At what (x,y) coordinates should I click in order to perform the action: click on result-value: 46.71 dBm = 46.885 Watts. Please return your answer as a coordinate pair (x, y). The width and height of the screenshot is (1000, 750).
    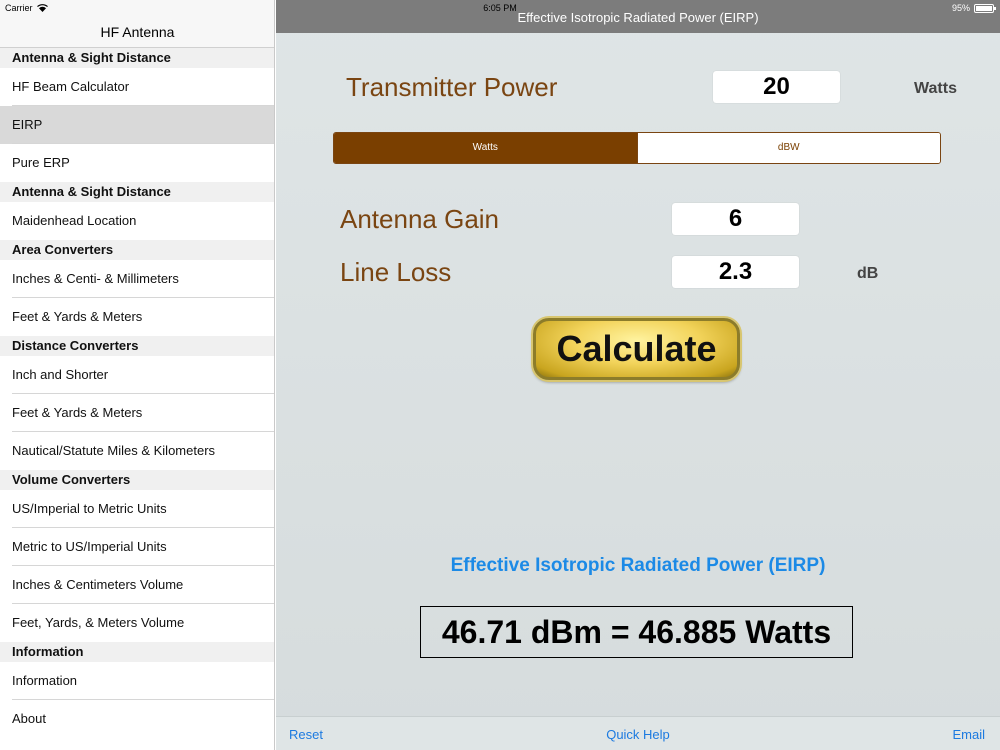
    Looking at the image, I should click on (636, 632).